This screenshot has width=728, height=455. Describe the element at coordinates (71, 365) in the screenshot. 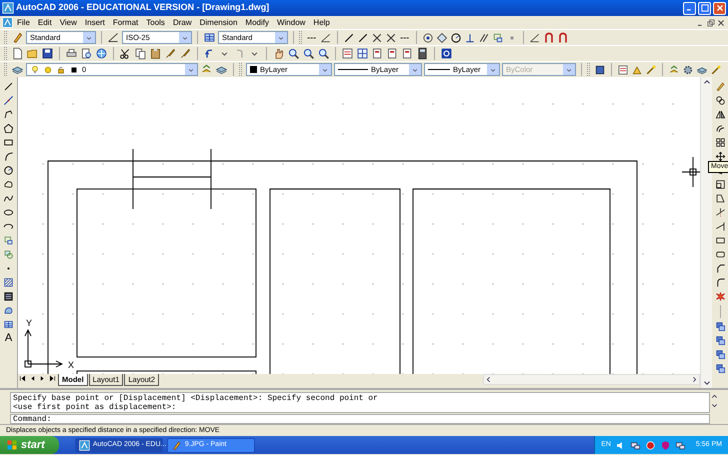

I see `x-axis-label: X` at that location.